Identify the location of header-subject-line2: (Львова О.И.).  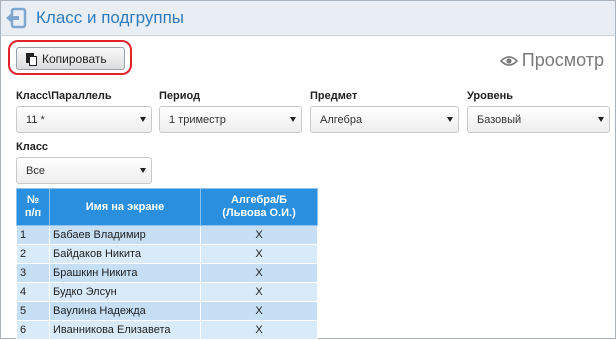
(259, 213).